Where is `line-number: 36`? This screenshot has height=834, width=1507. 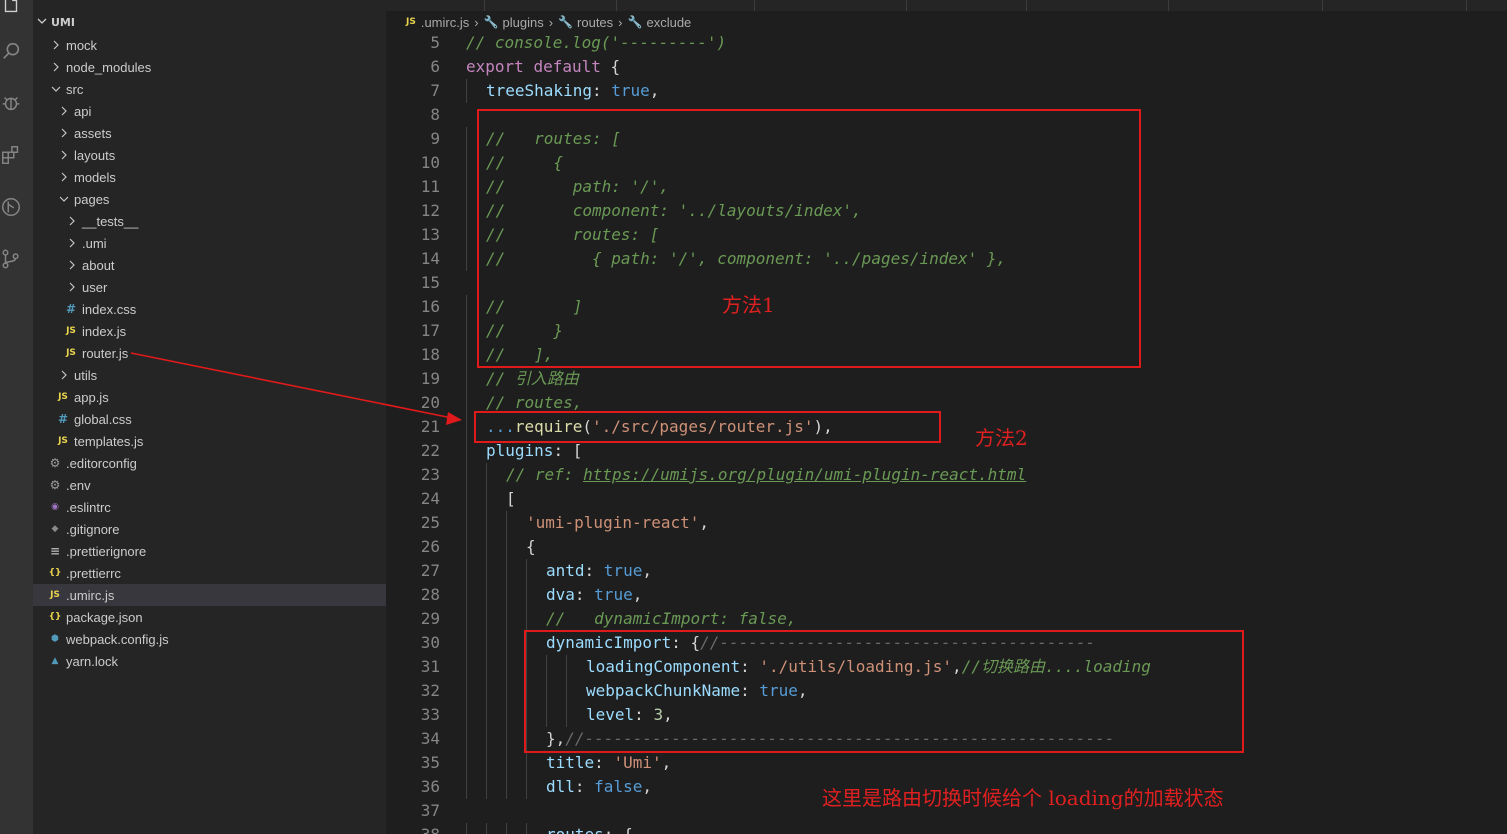
line-number: 36 is located at coordinates (430, 786).